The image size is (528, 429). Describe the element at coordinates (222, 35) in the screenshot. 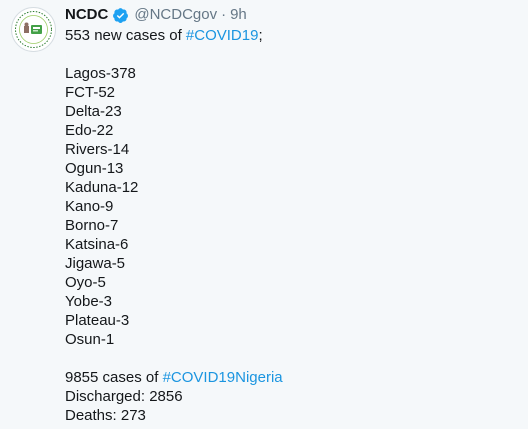

I see `hashtag-covid19: #COVID19` at that location.